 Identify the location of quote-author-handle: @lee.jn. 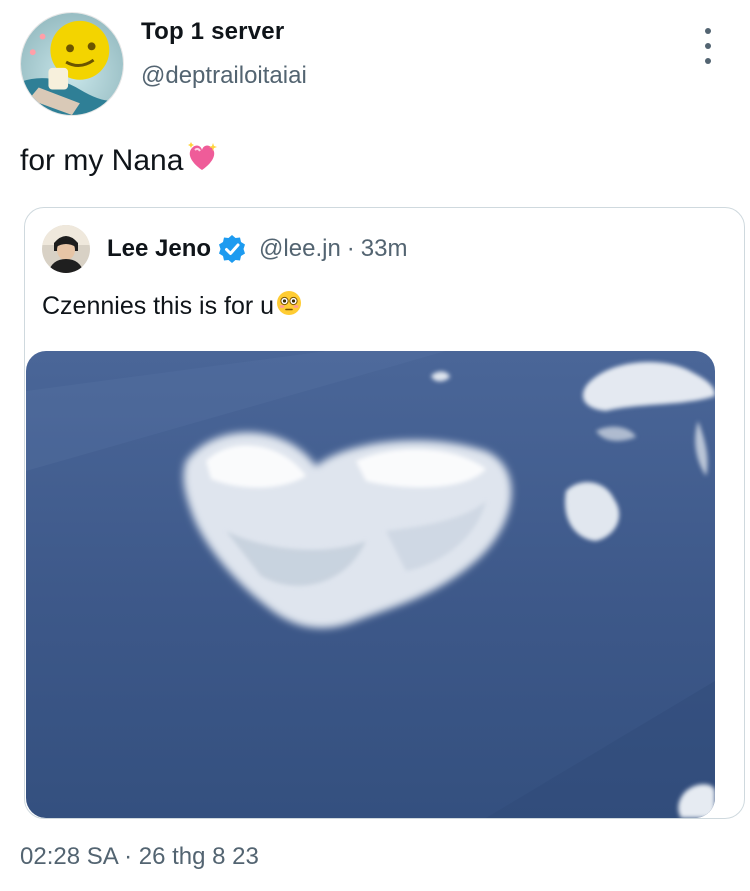
(300, 249).